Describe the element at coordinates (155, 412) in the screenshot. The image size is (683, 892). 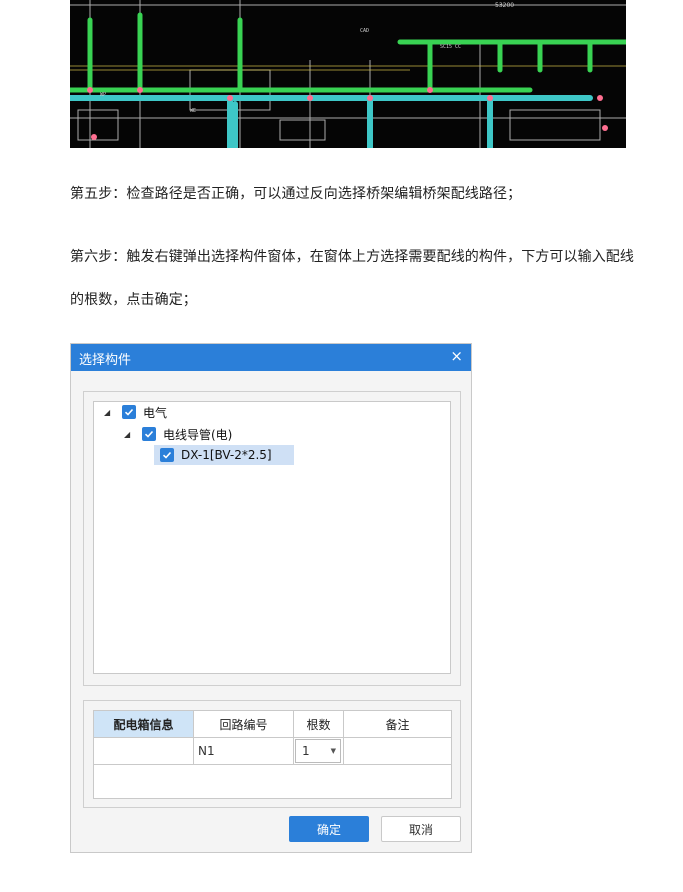
I see `tree-node-label: 电气` at that location.